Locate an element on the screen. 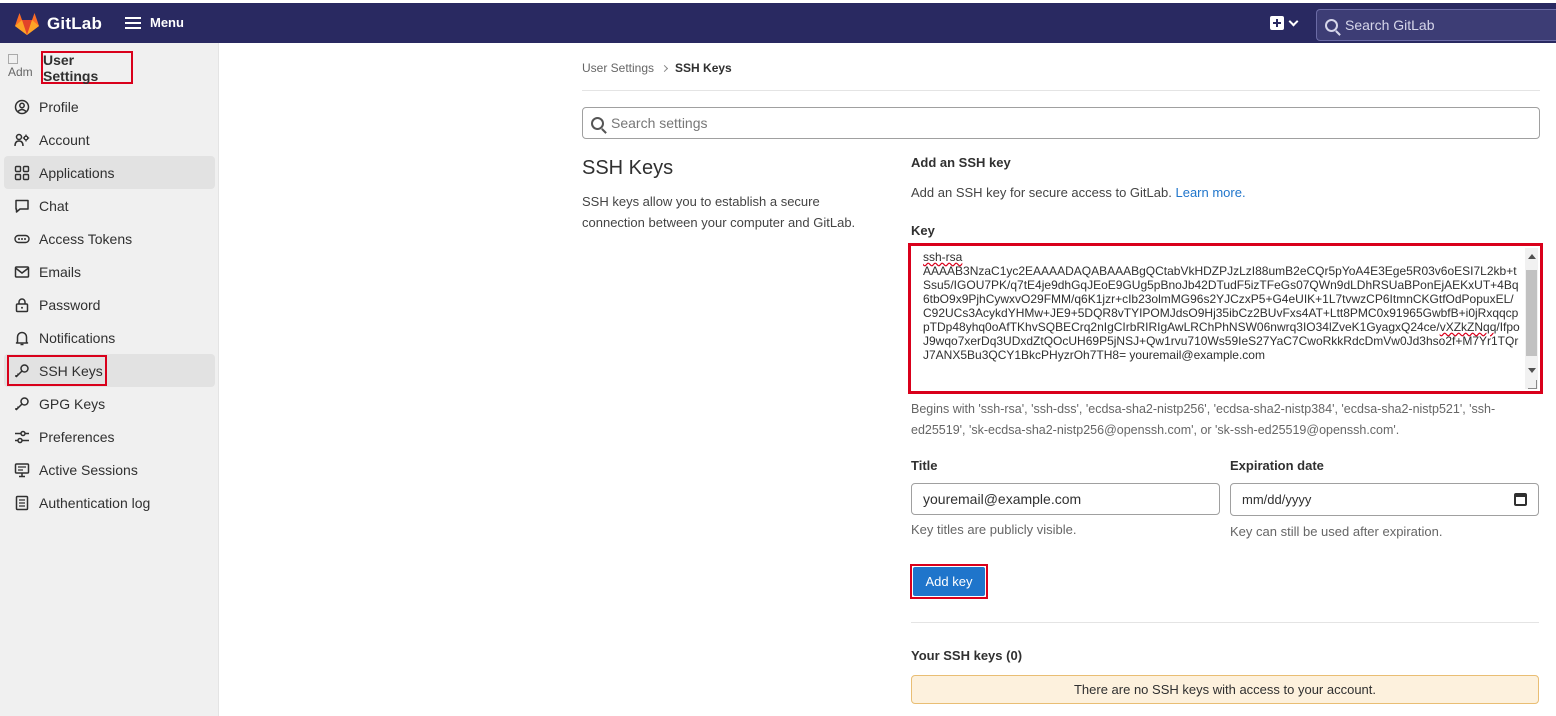 The image size is (1556, 716). sidebar-item-gpg-keys: GPG Keys is located at coordinates (109, 403).